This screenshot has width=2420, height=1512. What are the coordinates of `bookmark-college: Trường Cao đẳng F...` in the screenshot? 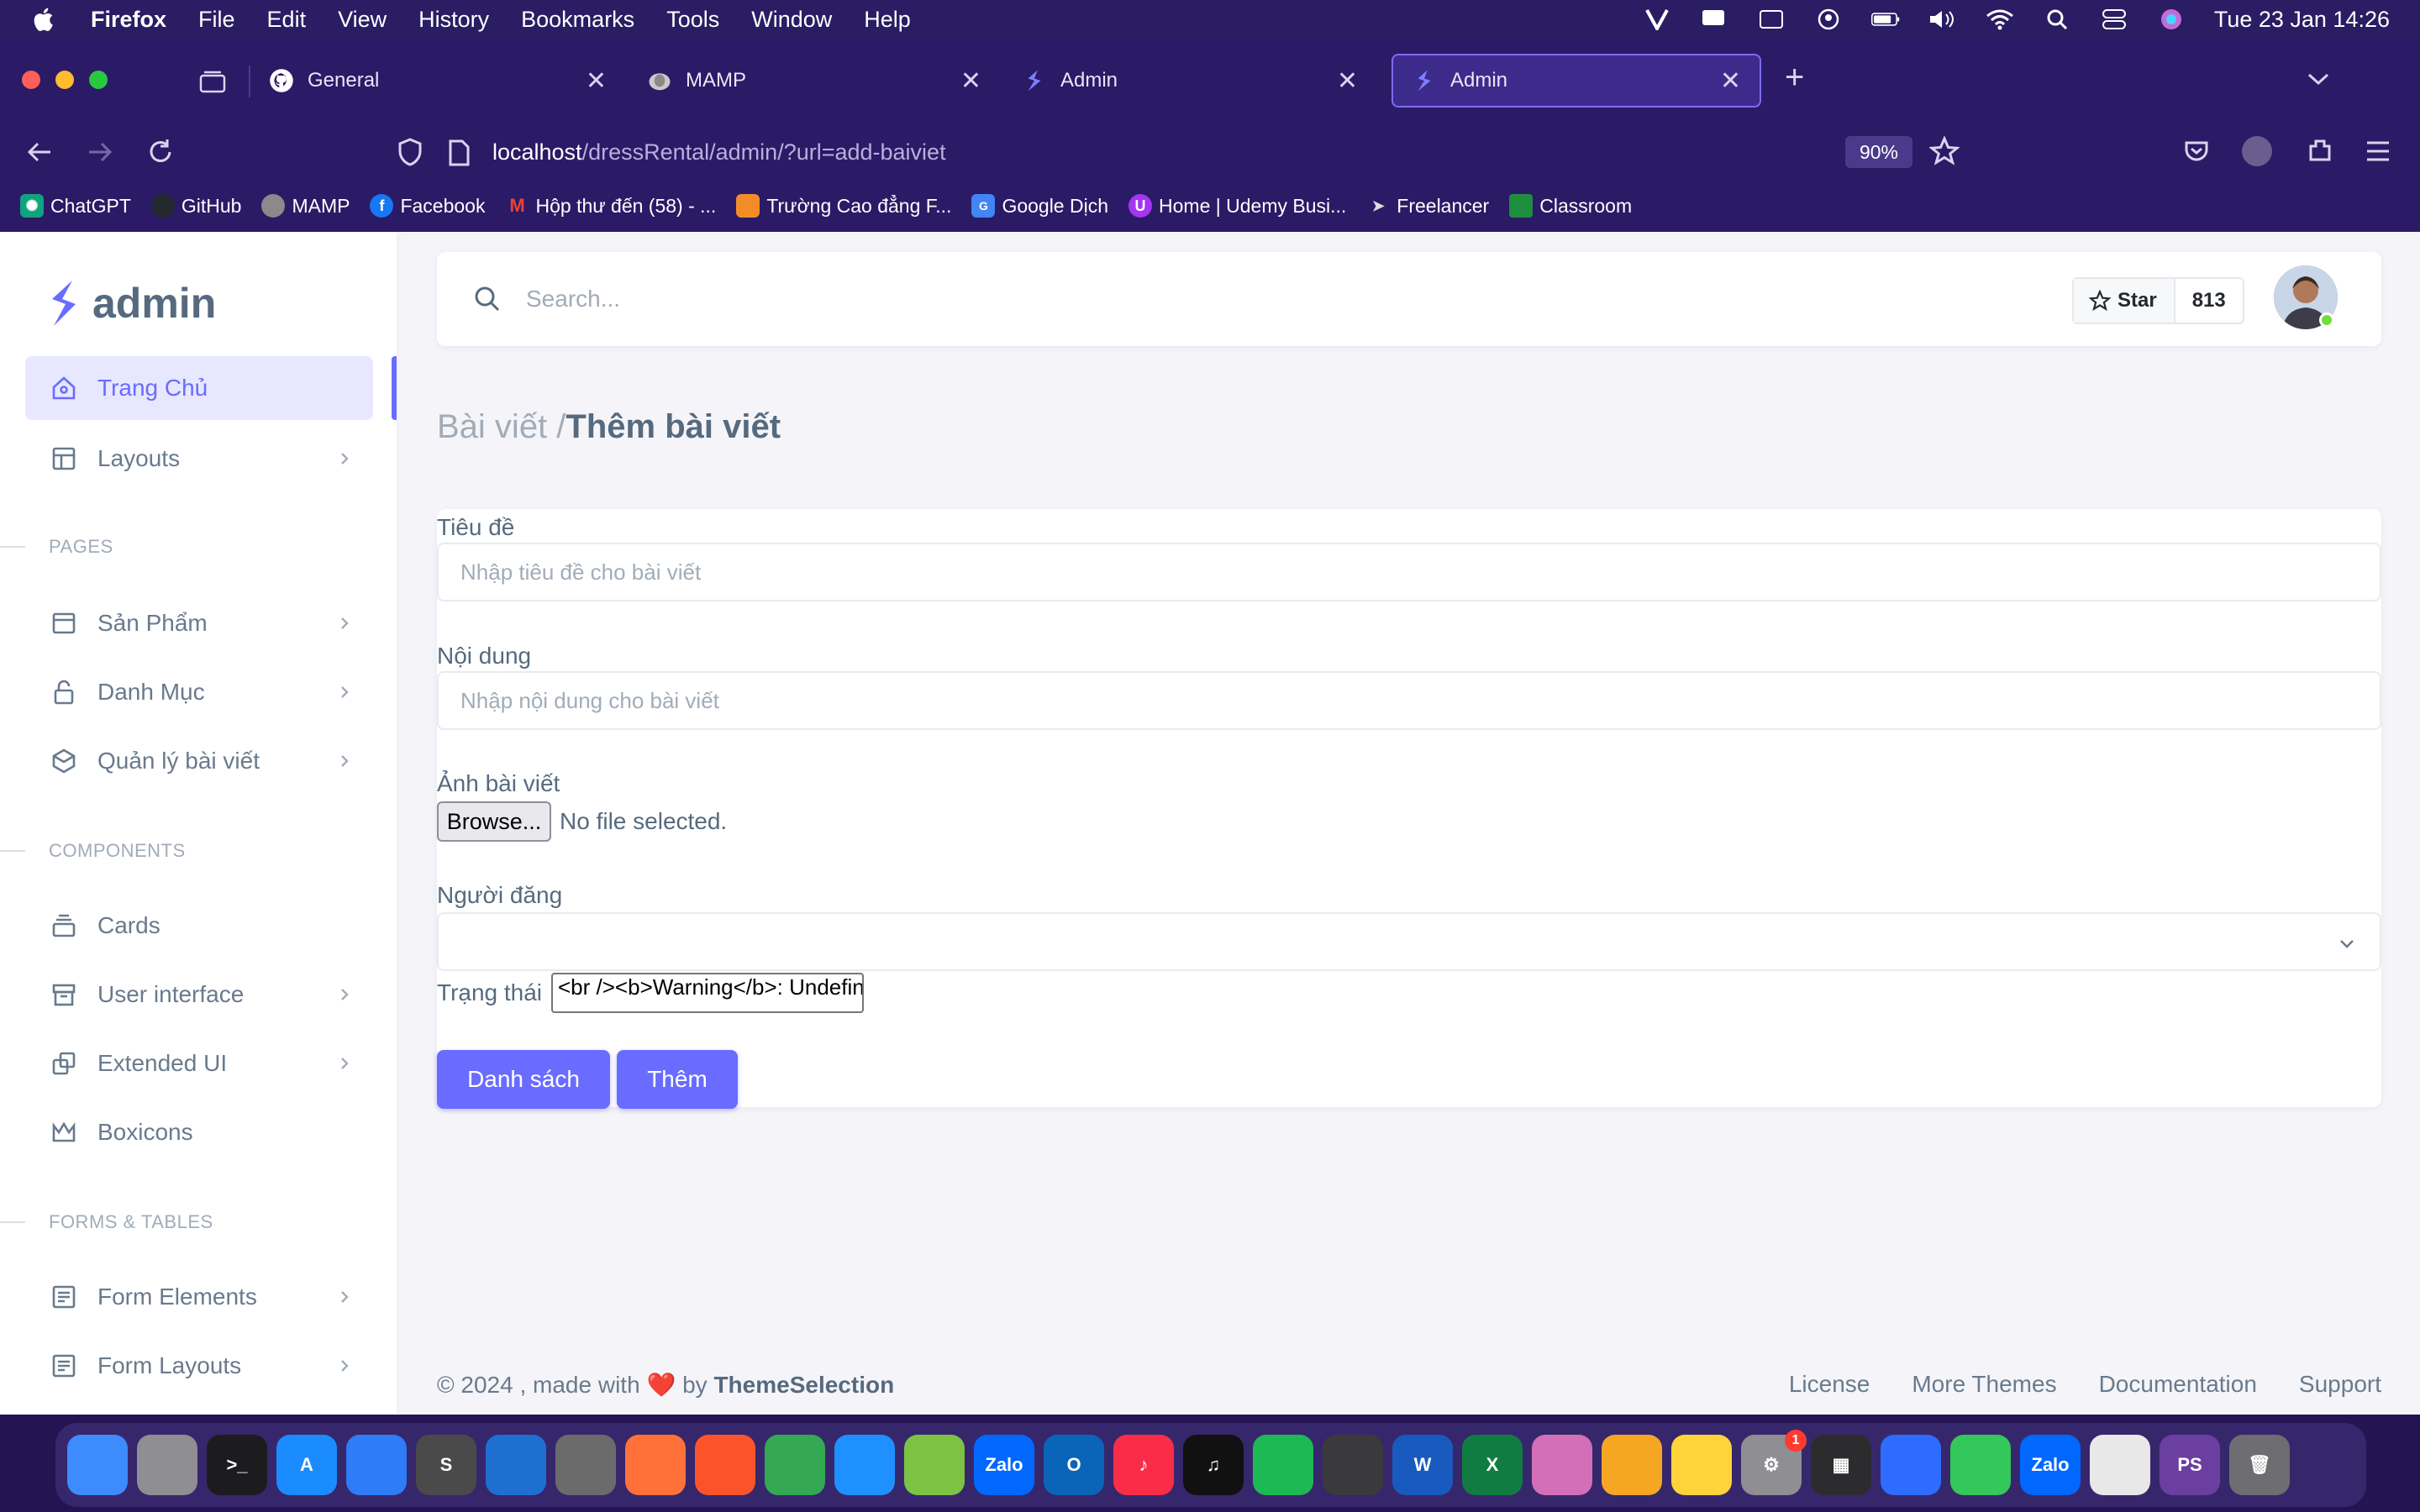 It's located at (843, 206).